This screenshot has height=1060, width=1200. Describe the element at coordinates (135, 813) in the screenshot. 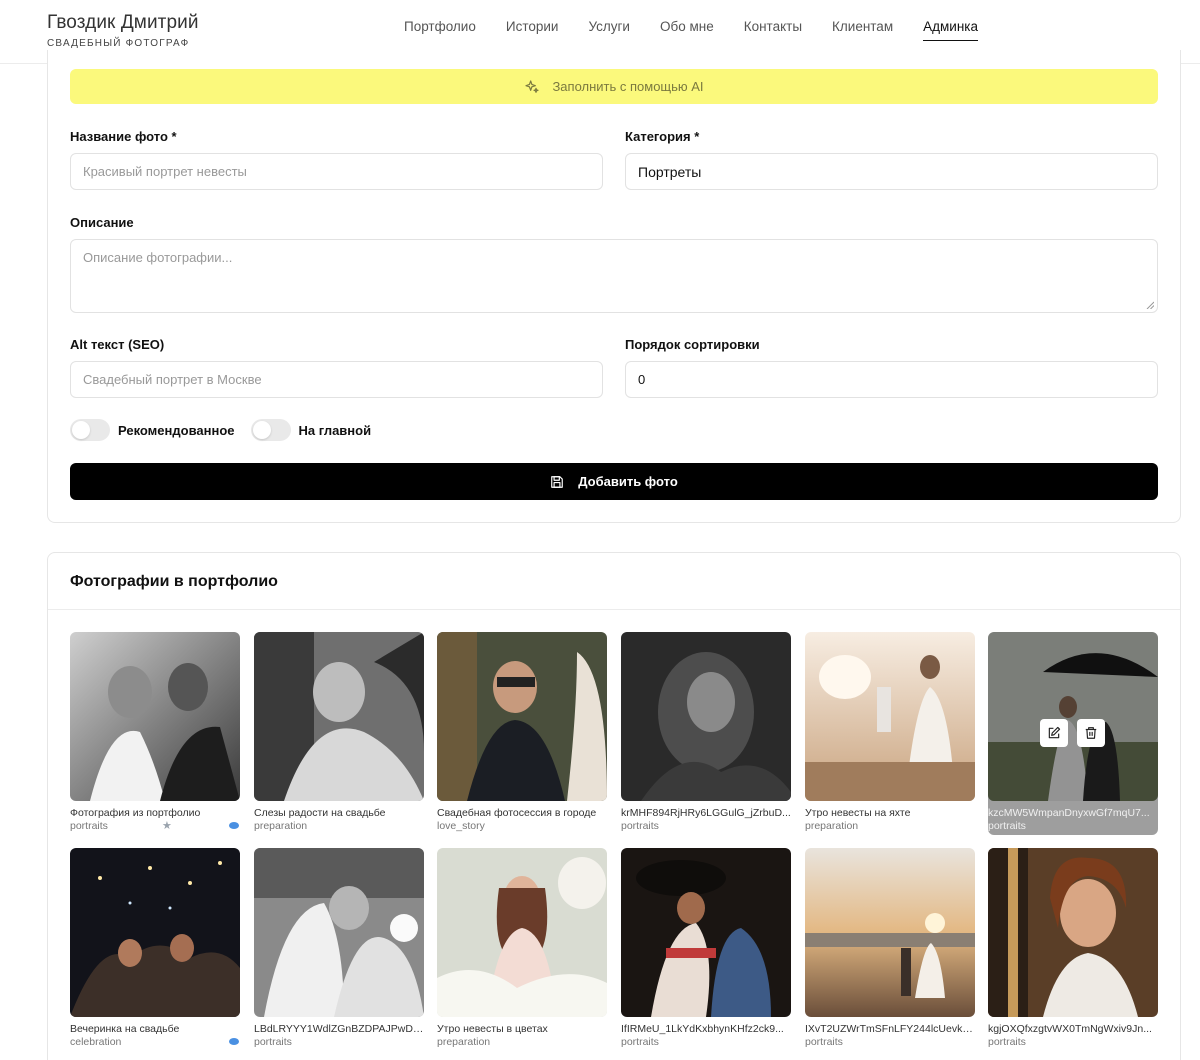

I see `photo-caption: Фотография из портфолио` at that location.